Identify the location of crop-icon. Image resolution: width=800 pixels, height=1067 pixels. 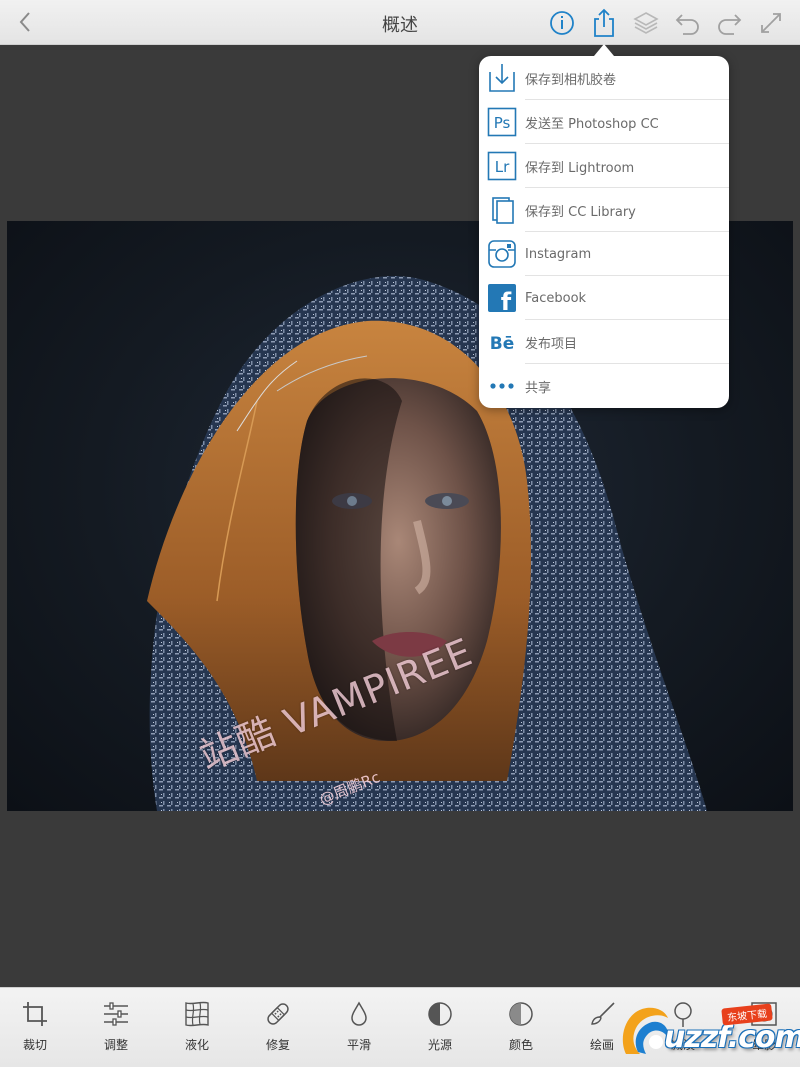
(35, 1014).